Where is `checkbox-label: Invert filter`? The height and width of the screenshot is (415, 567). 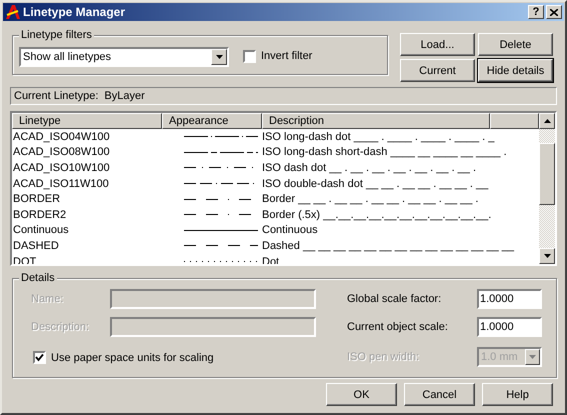 checkbox-label: Invert filter is located at coordinates (286, 56).